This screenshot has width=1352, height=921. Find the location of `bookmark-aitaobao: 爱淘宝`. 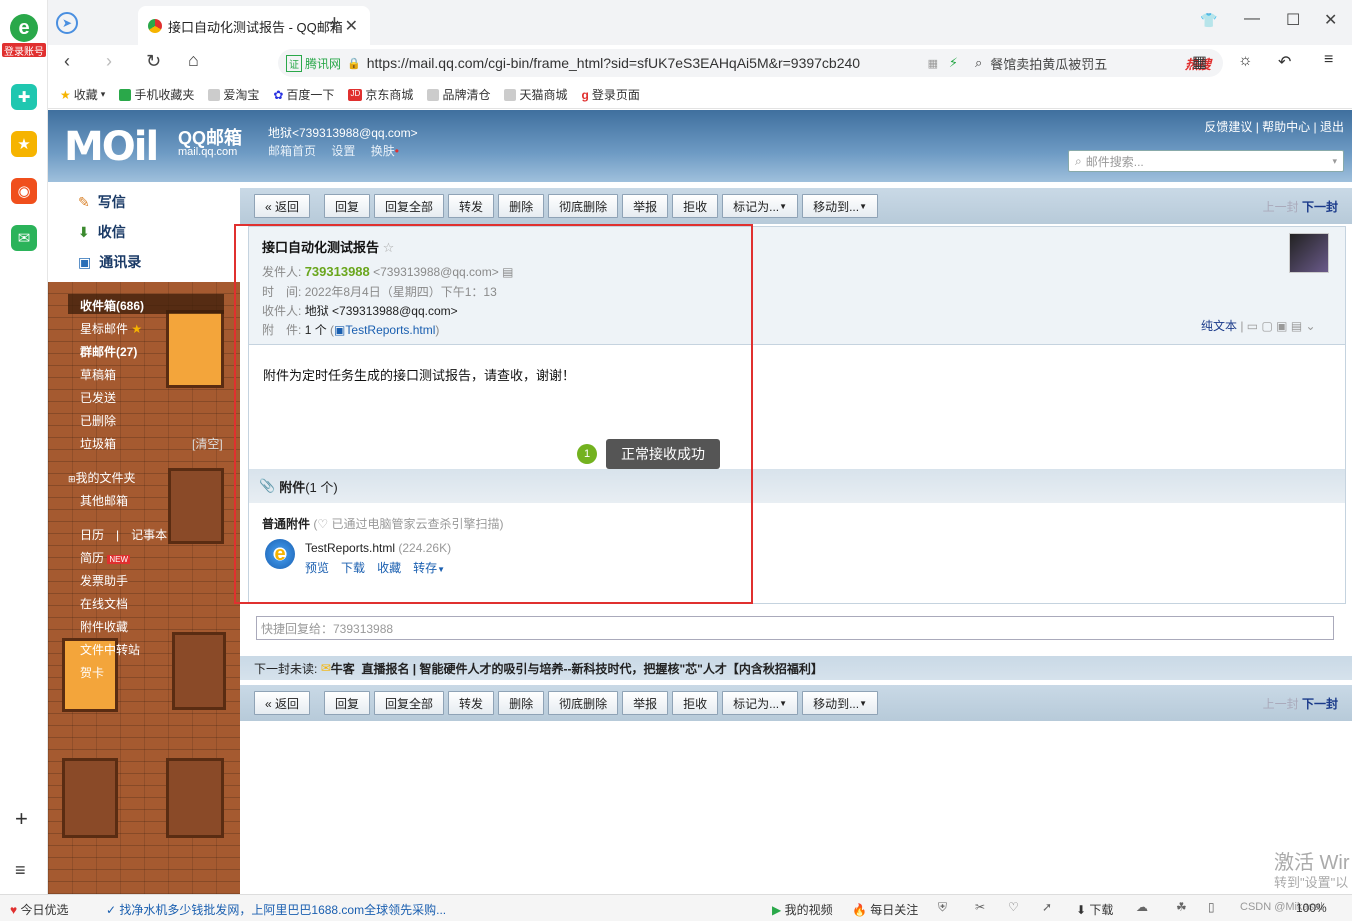

bookmark-aitaobao: 爱淘宝 is located at coordinates (233, 94).